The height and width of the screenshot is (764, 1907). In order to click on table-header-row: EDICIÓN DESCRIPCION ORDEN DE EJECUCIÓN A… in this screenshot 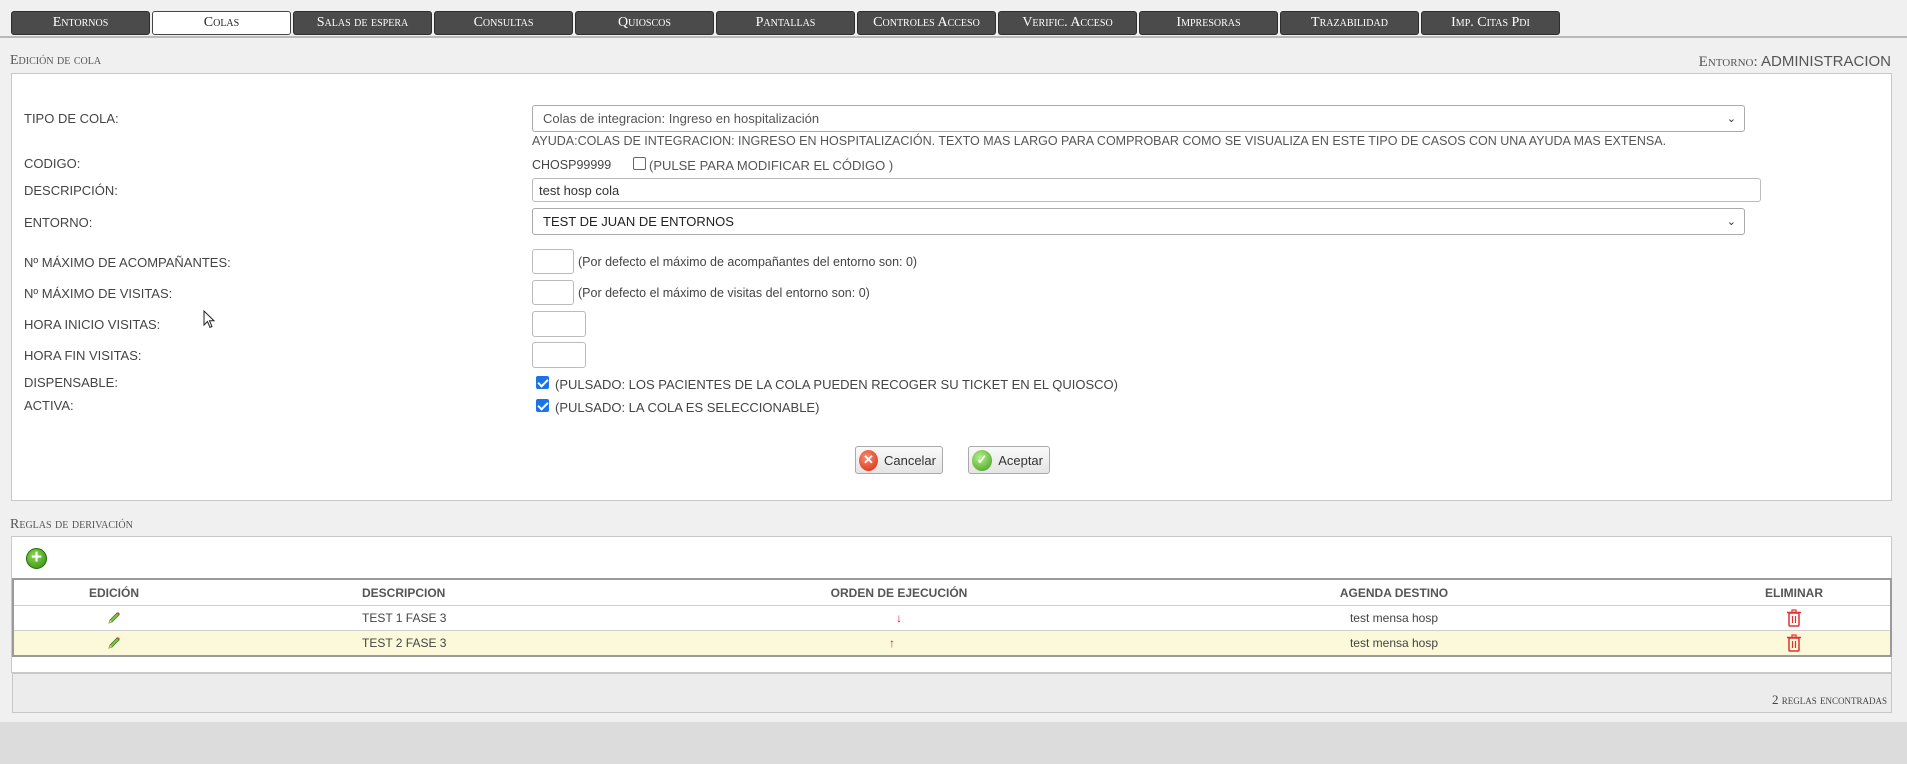, I will do `click(952, 592)`.